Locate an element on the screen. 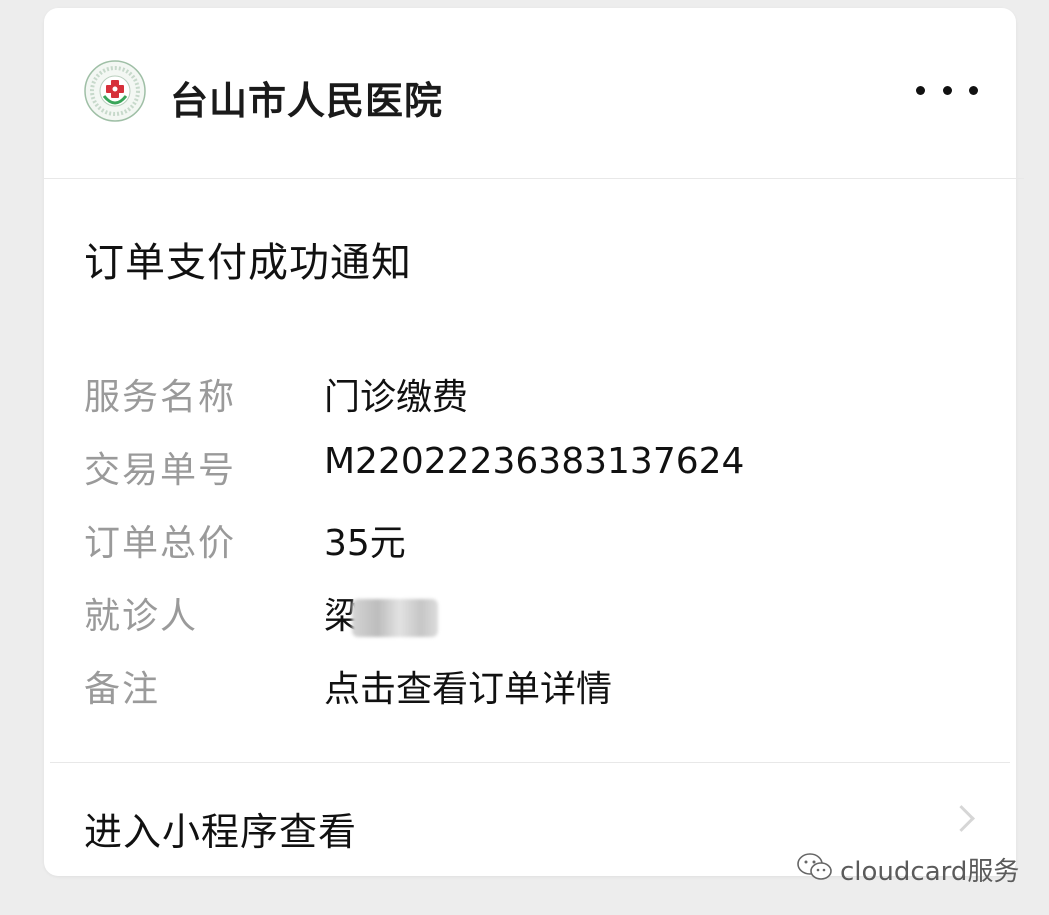  field-row-total: 订单总价 35元 is located at coordinates (534, 550).